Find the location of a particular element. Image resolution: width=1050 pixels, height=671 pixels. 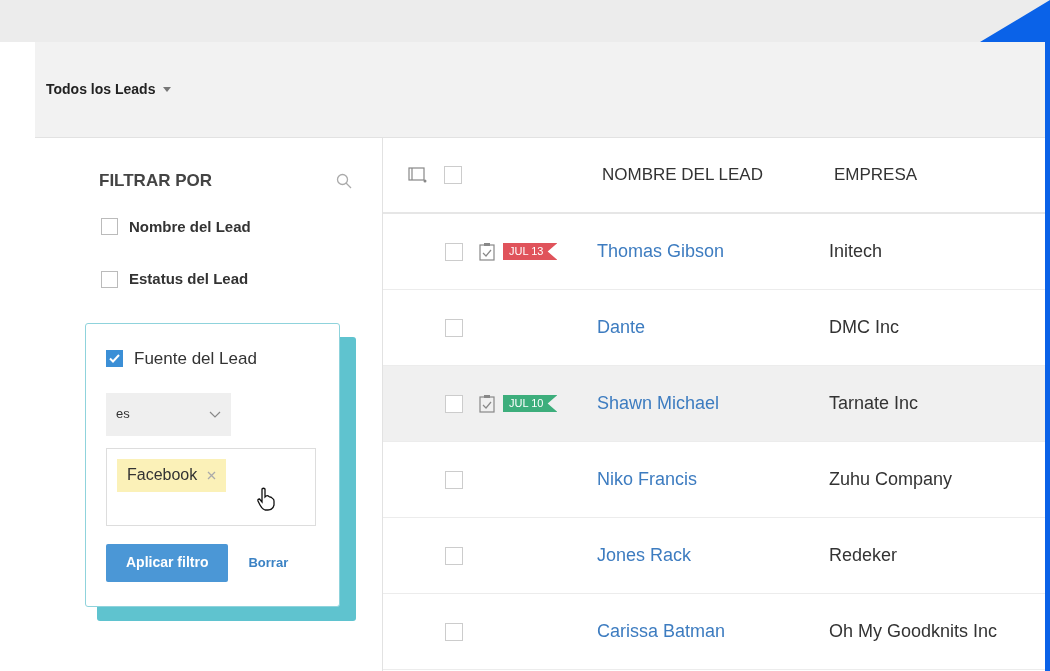

column-header: NOMBRE DEL LEAD is located at coordinates (683, 175).